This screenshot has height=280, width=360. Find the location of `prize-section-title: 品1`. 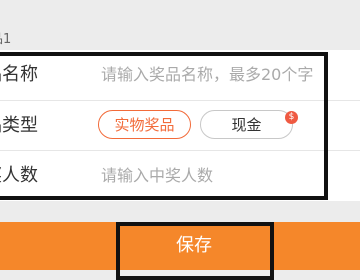

prize-section-title: 品1 is located at coordinates (6, 39).